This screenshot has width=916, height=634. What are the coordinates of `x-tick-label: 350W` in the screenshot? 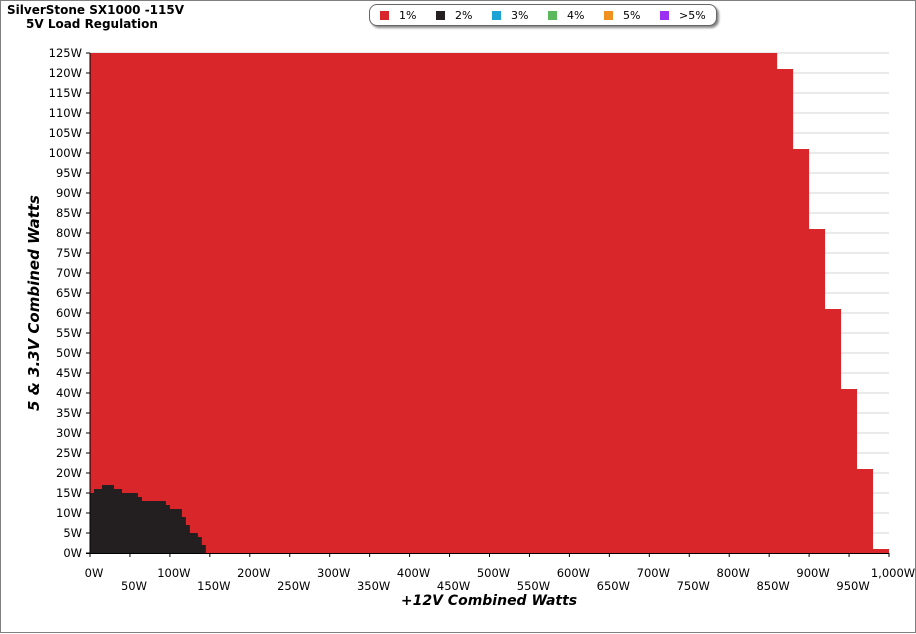 It's located at (373, 586).